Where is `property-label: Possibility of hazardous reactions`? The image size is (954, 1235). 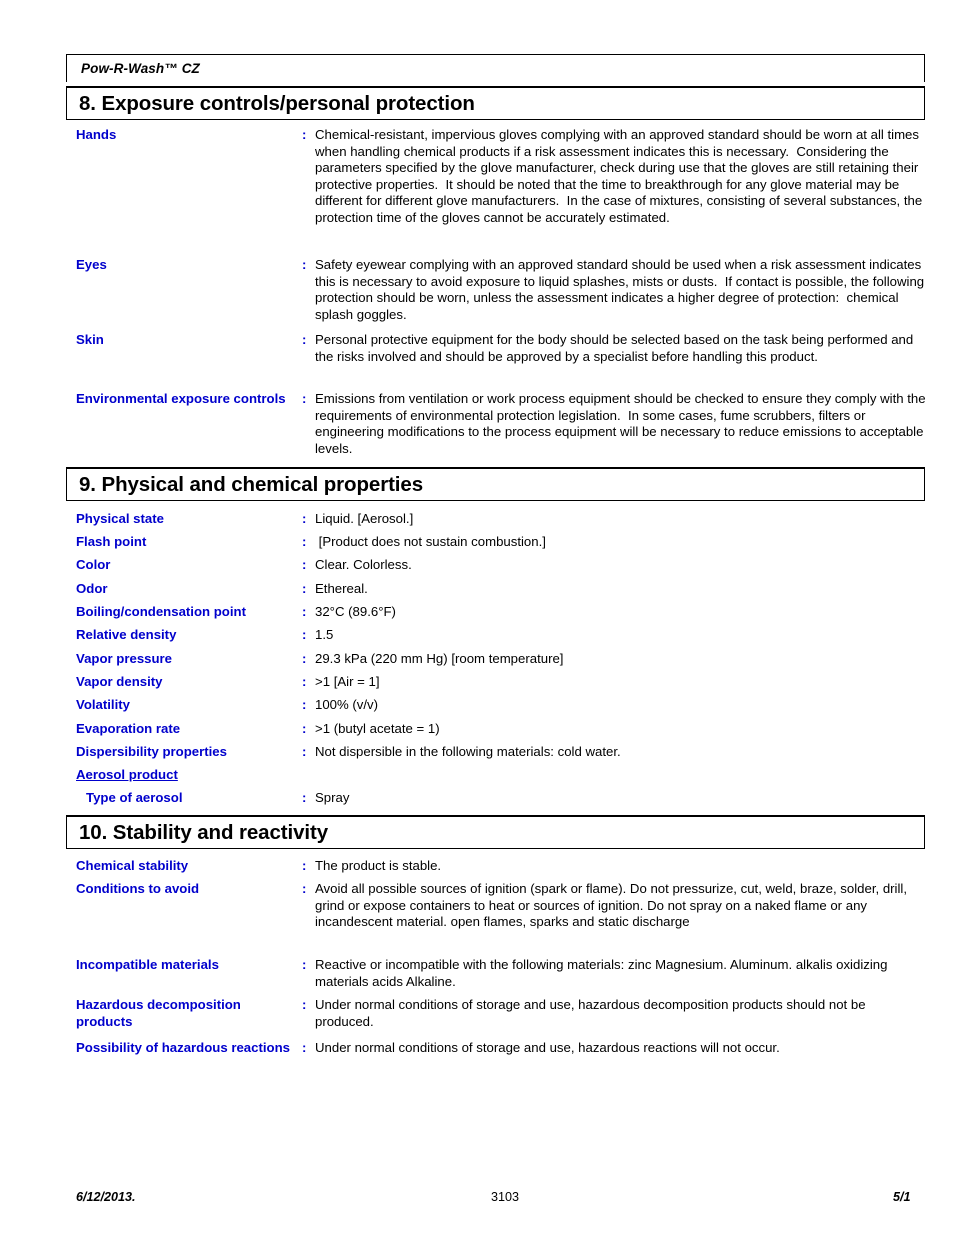 property-label: Possibility of hazardous reactions is located at coordinates (183, 1047).